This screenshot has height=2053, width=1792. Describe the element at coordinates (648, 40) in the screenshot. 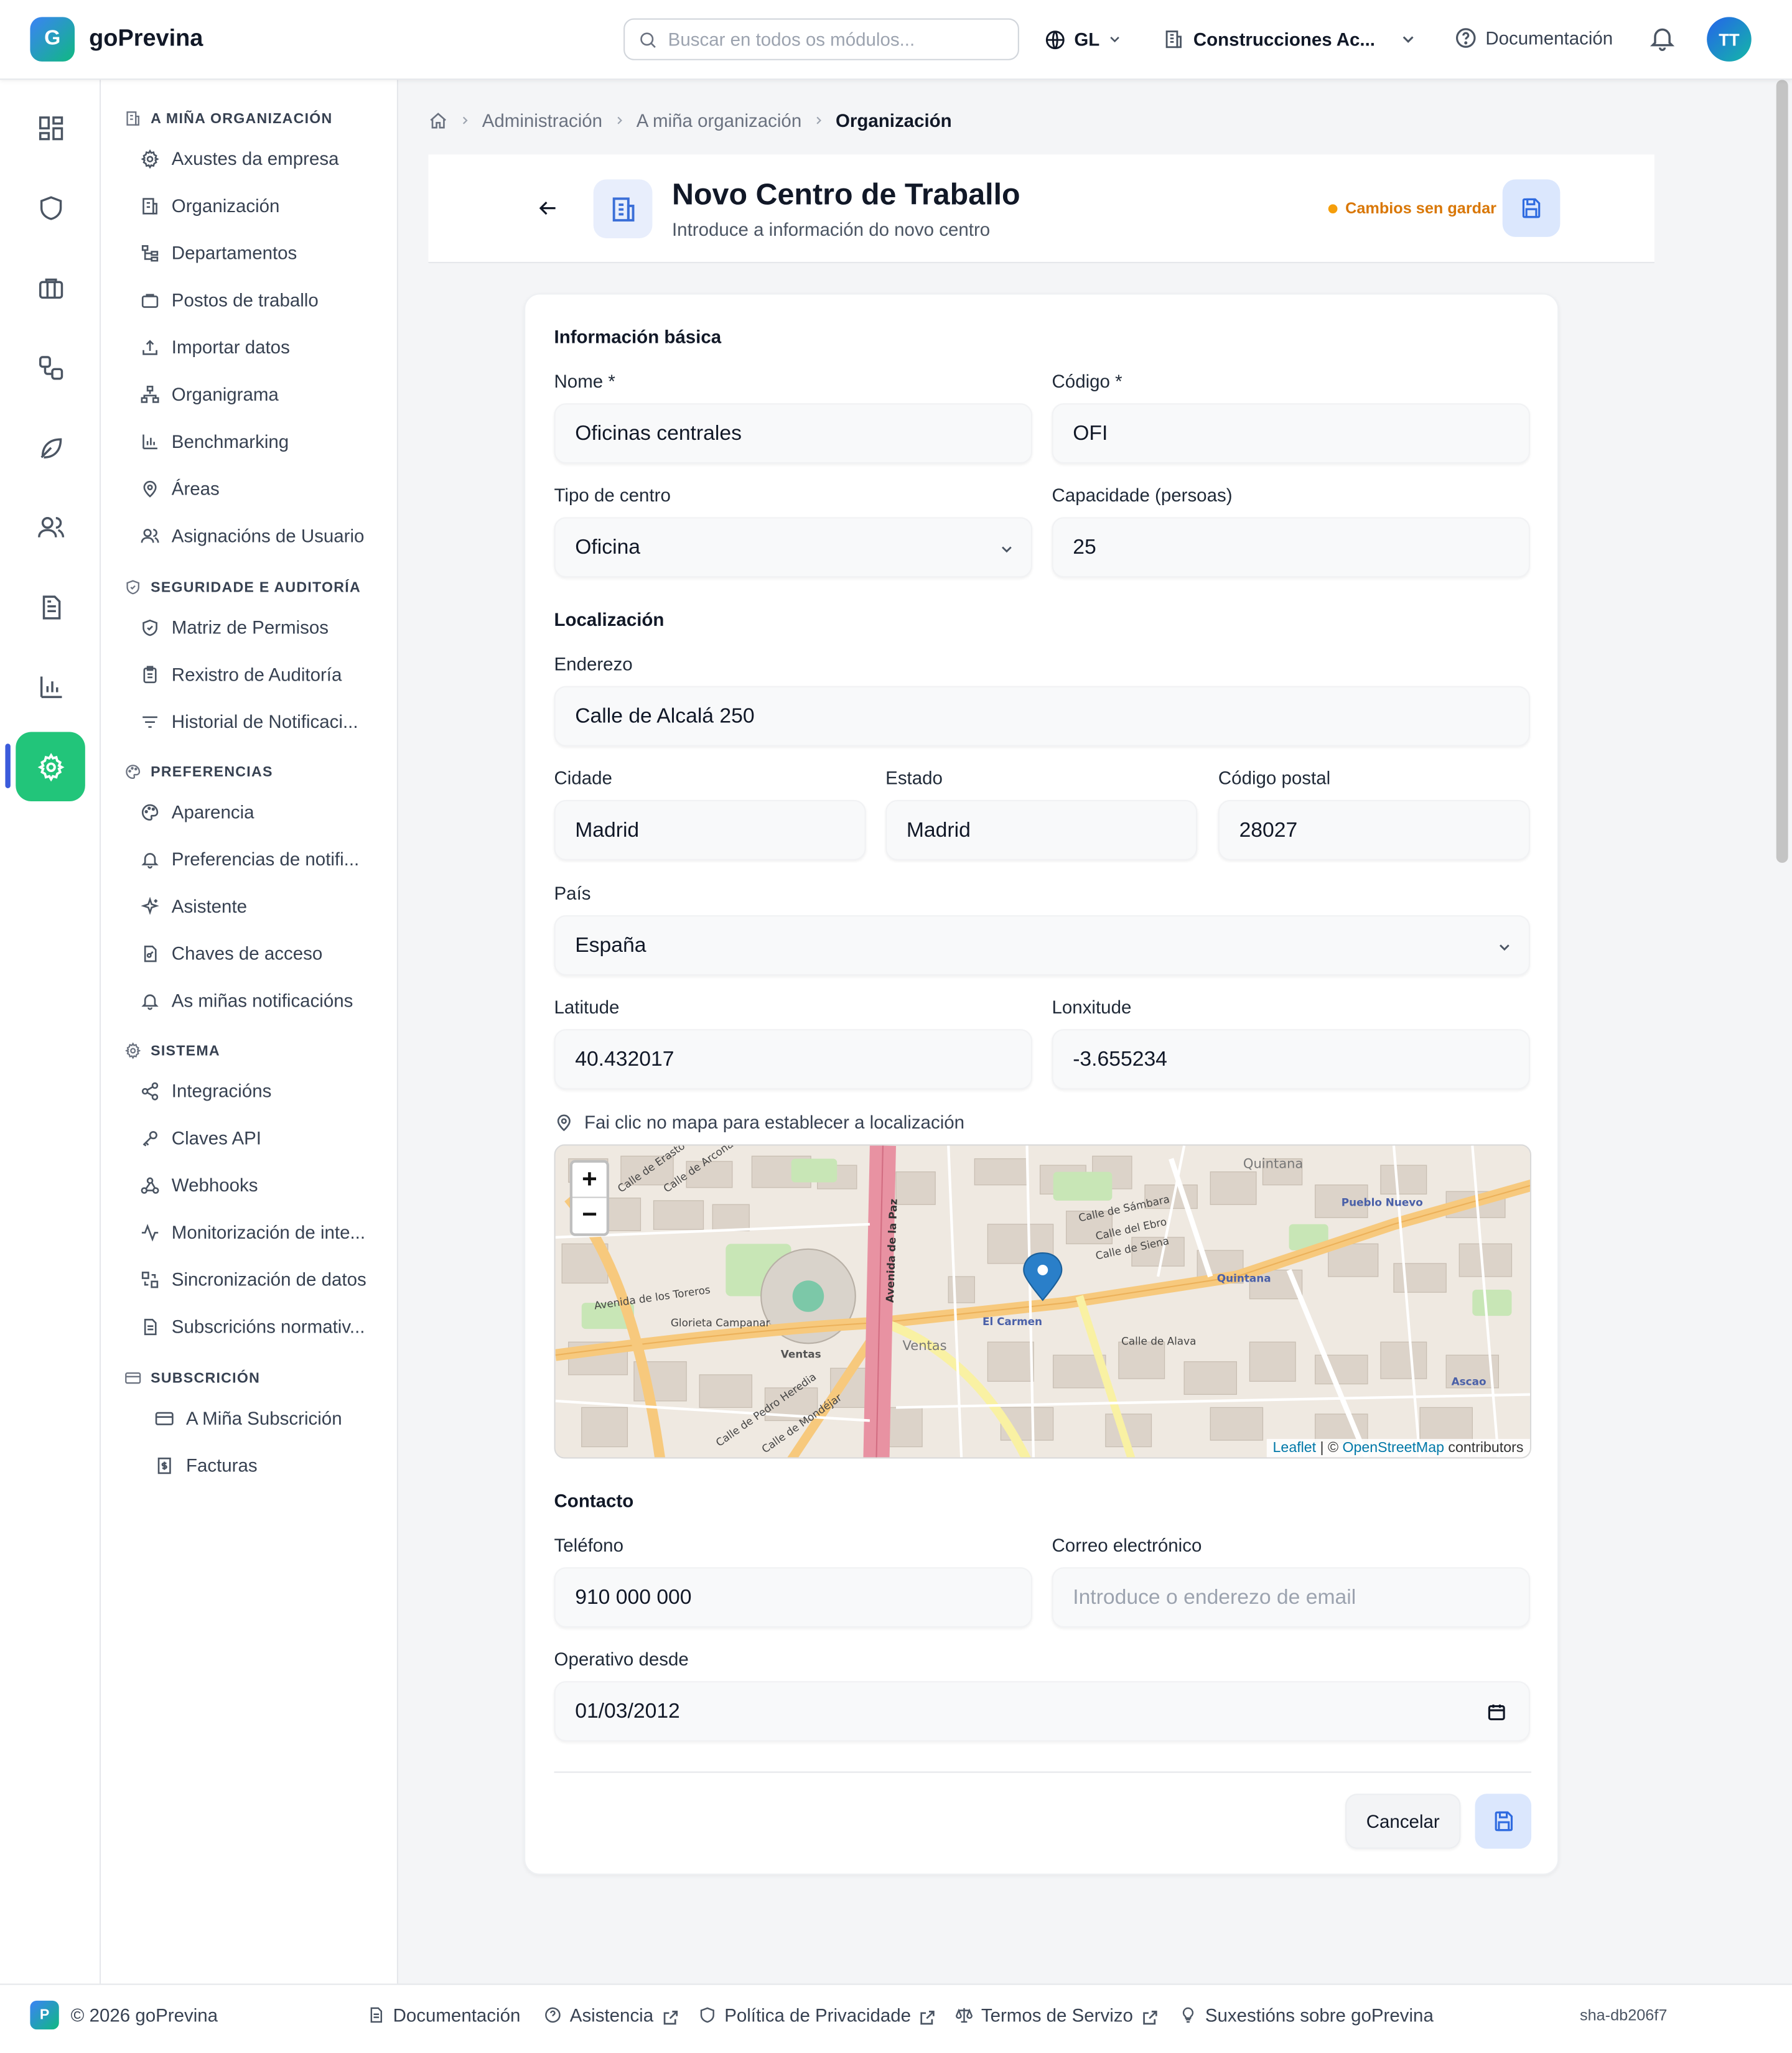

I see `search-icon` at that location.